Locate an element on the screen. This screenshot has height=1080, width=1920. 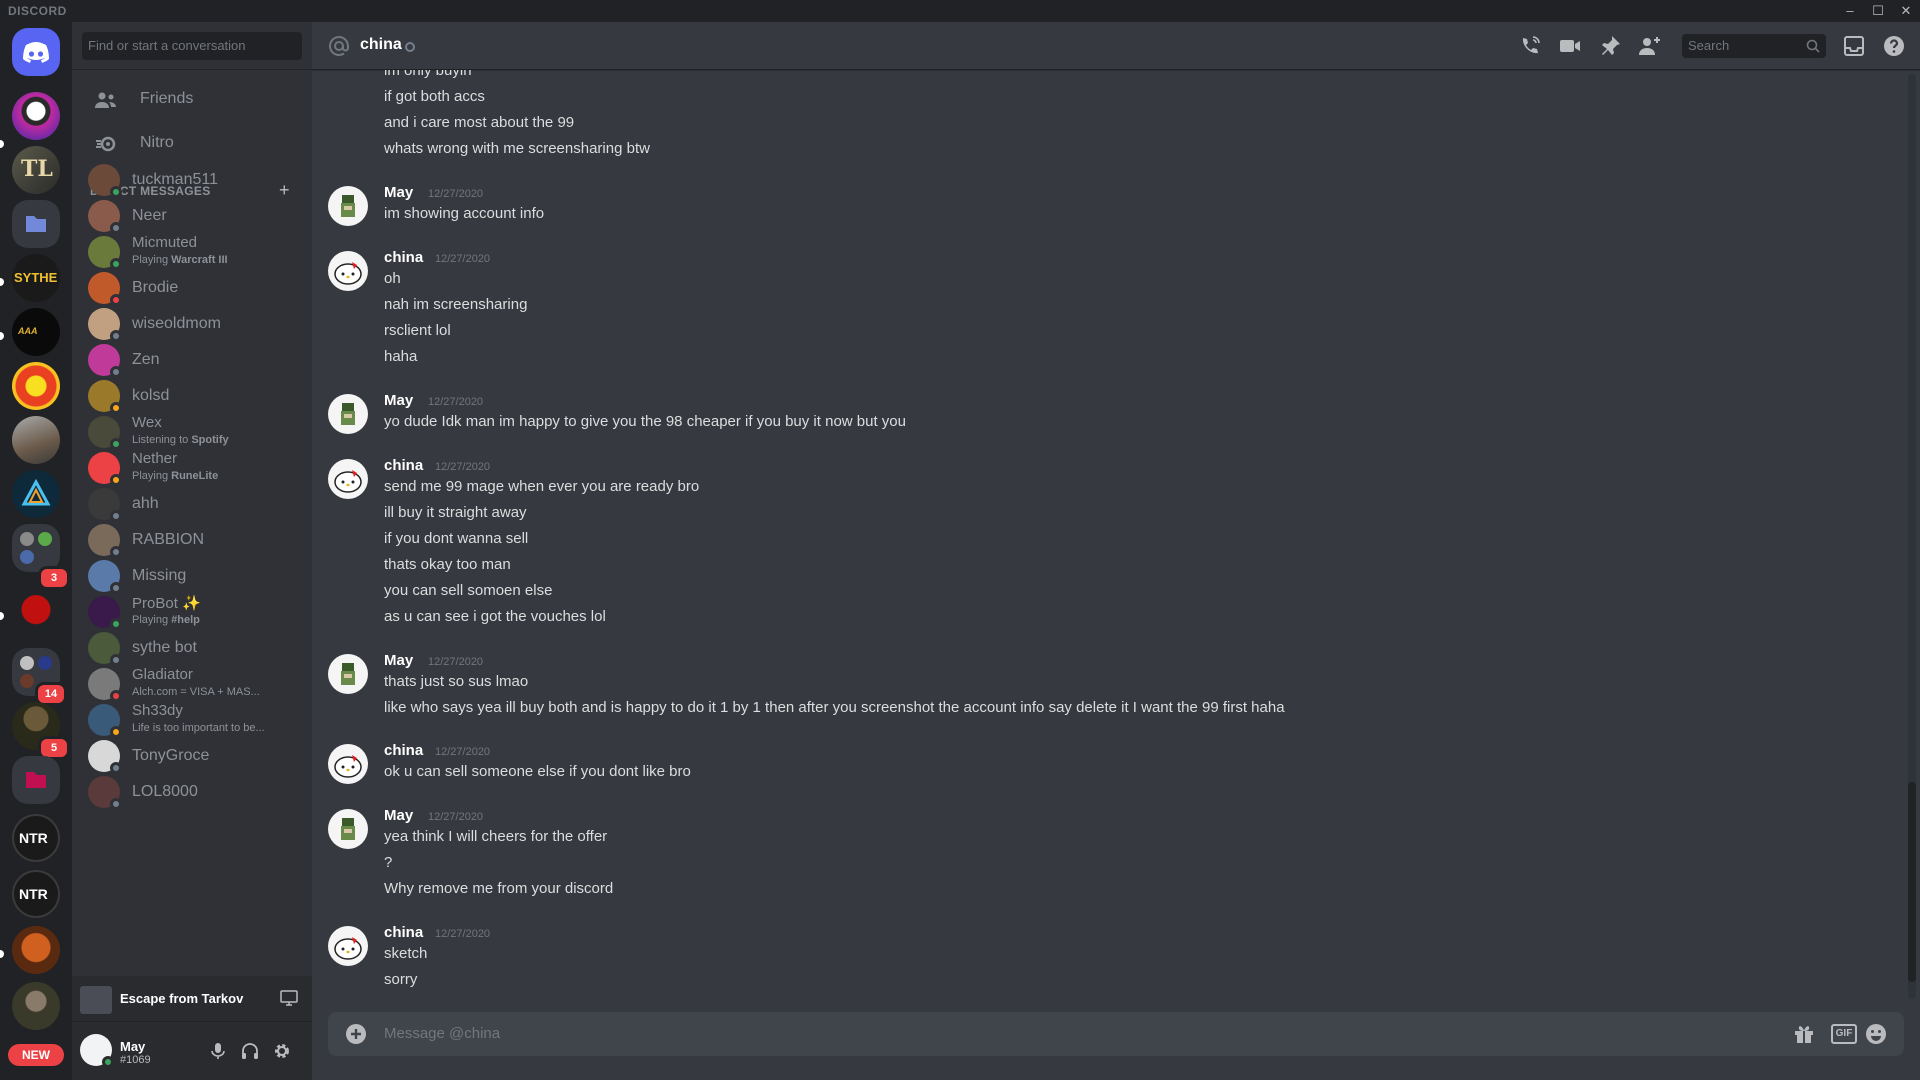
video-call-icon is located at coordinates (1570, 46).